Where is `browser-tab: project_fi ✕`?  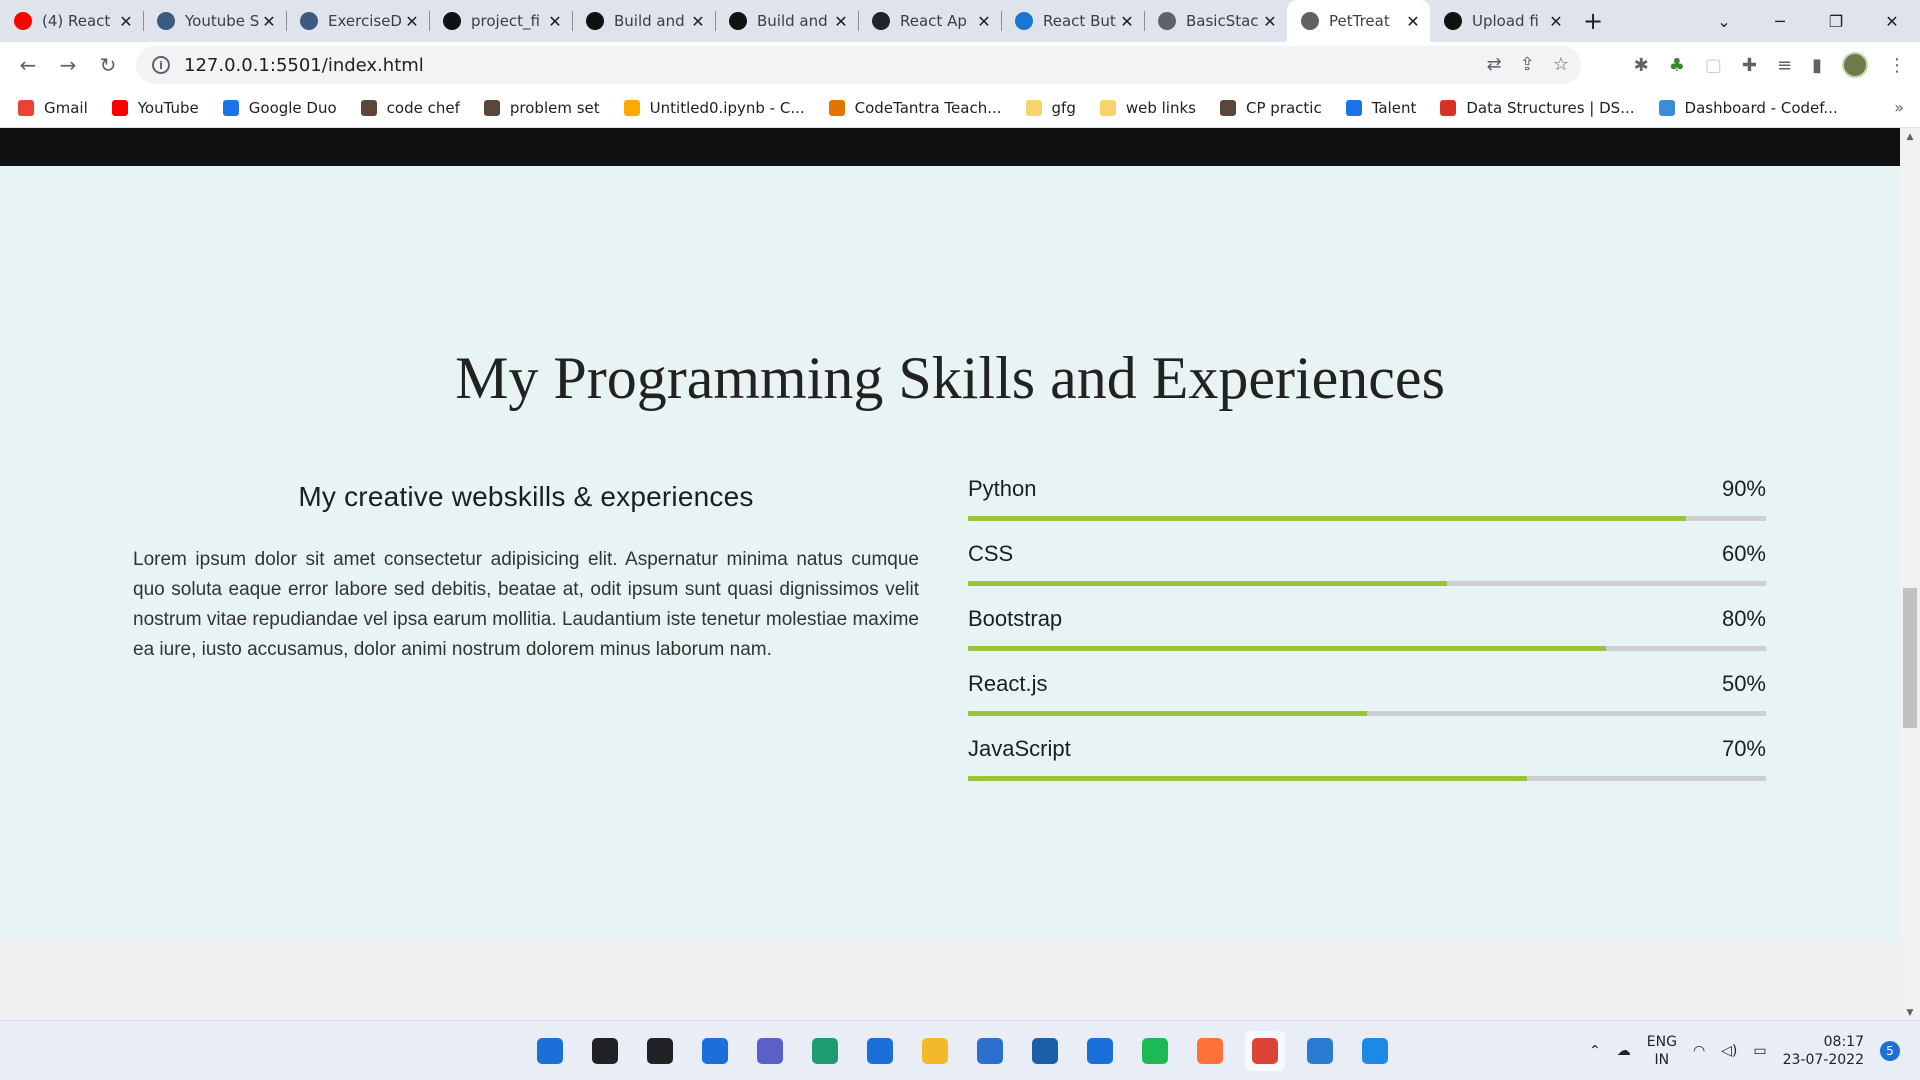
browser-tab: project_fi ✕ is located at coordinates (500, 21).